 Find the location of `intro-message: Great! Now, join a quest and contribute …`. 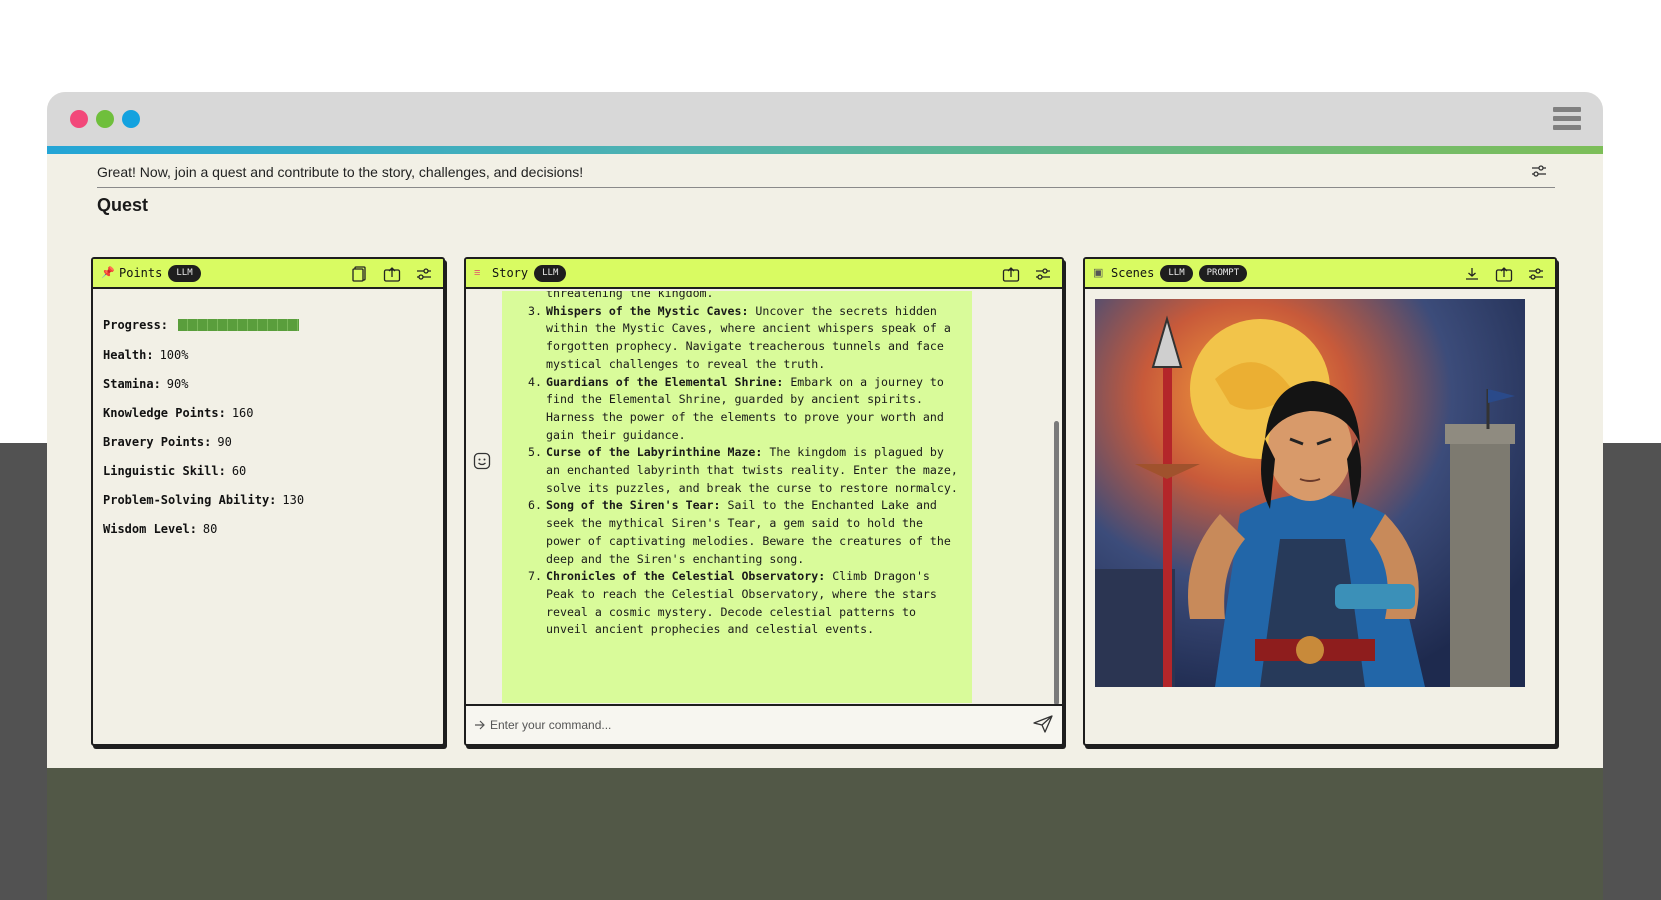

intro-message: Great! Now, join a quest and contribute … is located at coordinates (340, 172).